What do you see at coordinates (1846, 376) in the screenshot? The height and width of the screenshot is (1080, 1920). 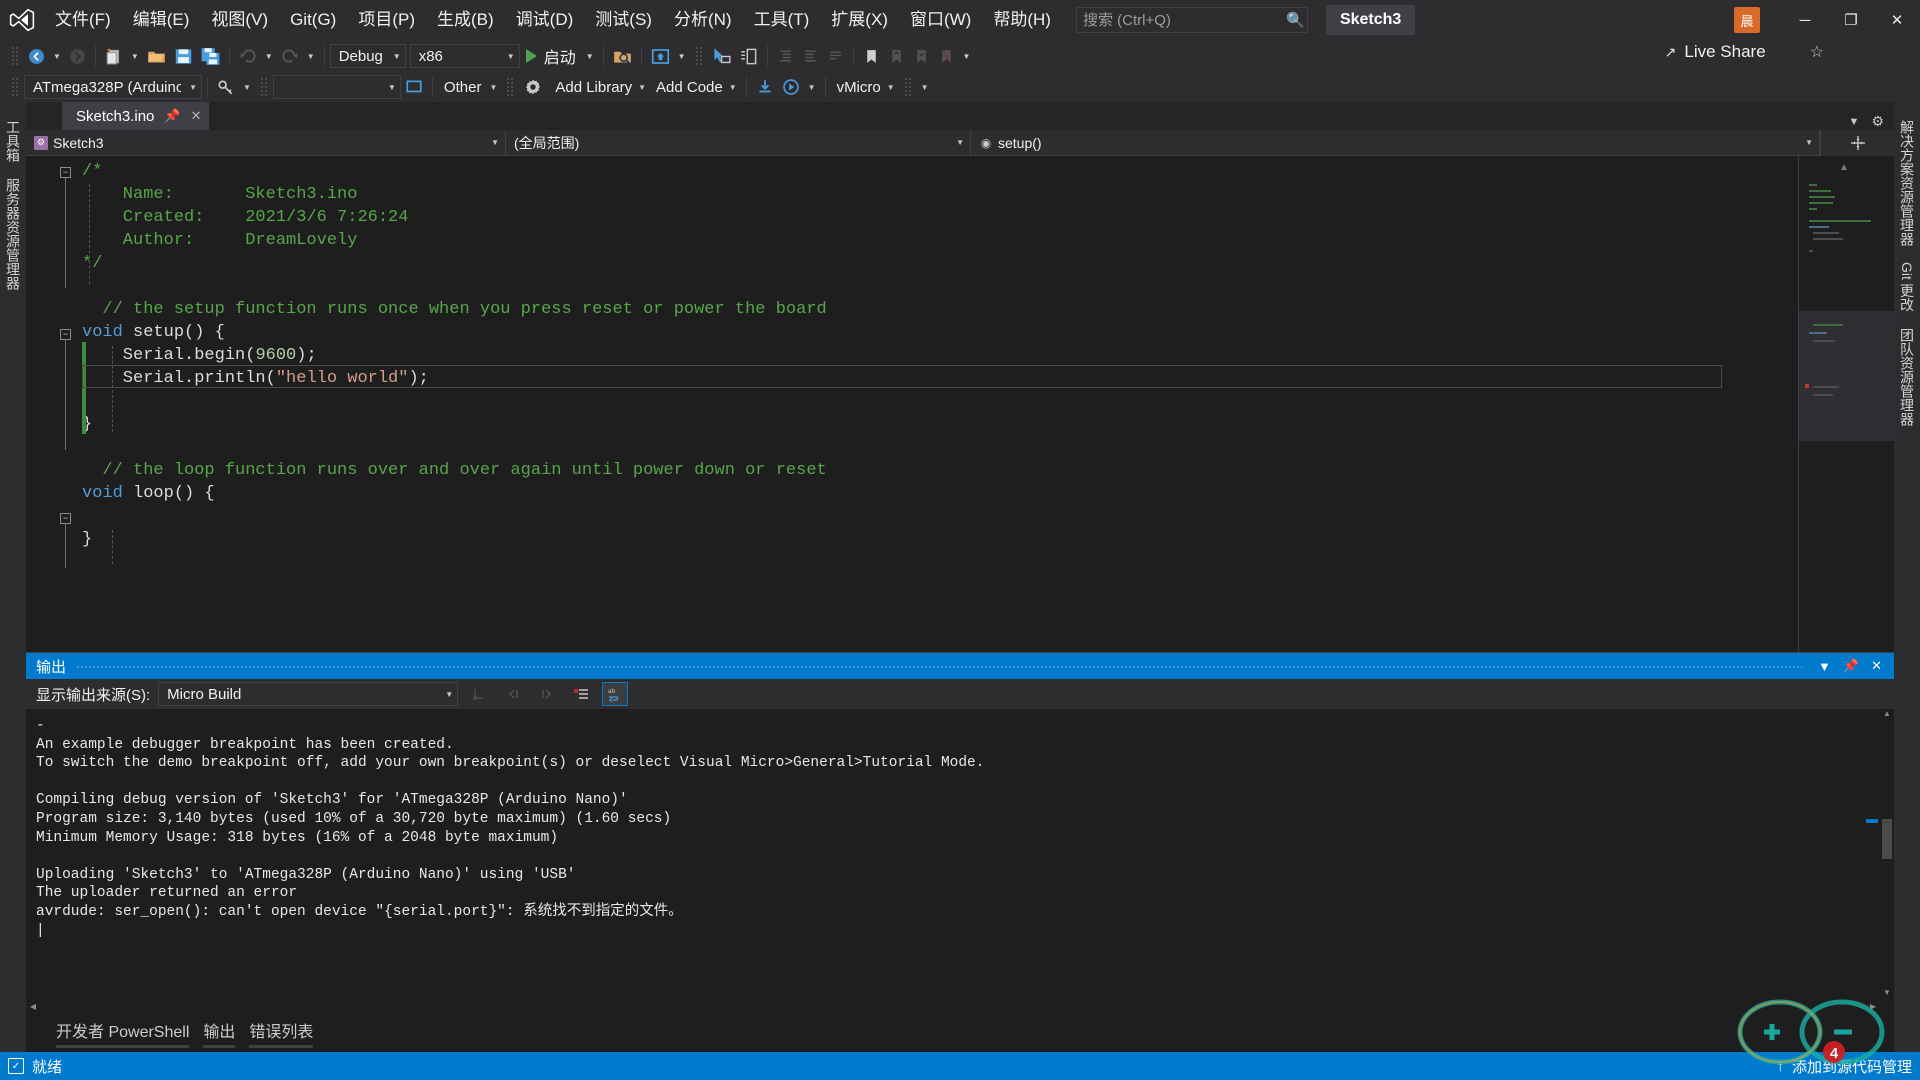 I see `minimap-viewport` at bounding box center [1846, 376].